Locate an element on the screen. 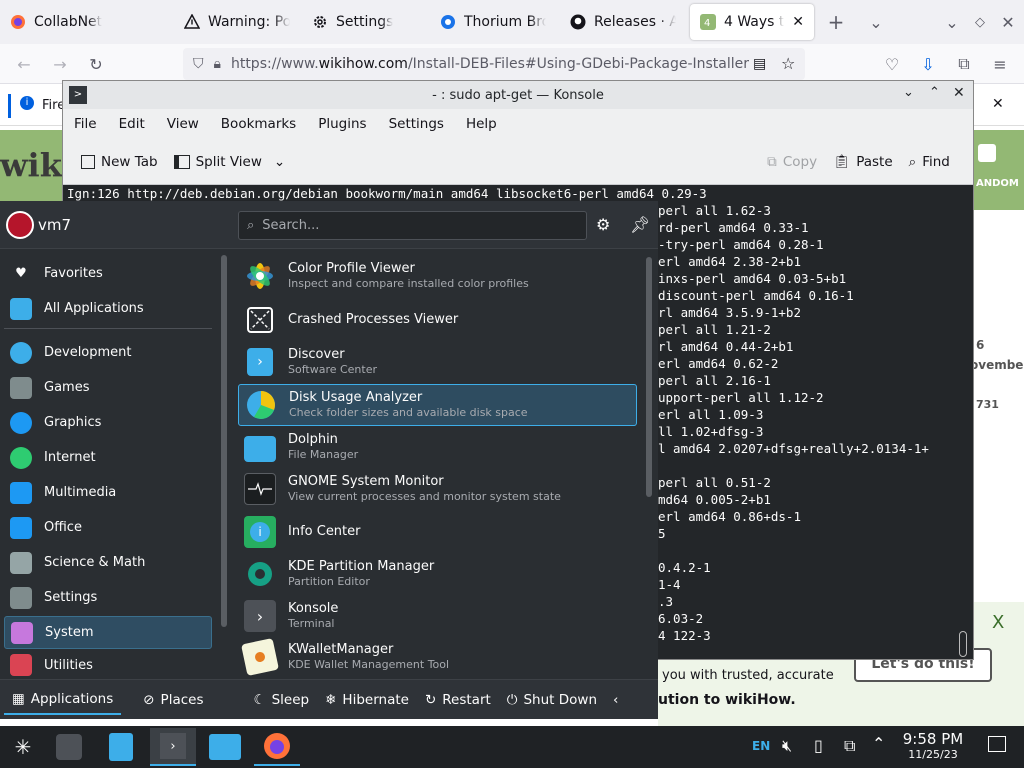 This screenshot has width=1024, height=768. category-label: Utilities is located at coordinates (68, 665).